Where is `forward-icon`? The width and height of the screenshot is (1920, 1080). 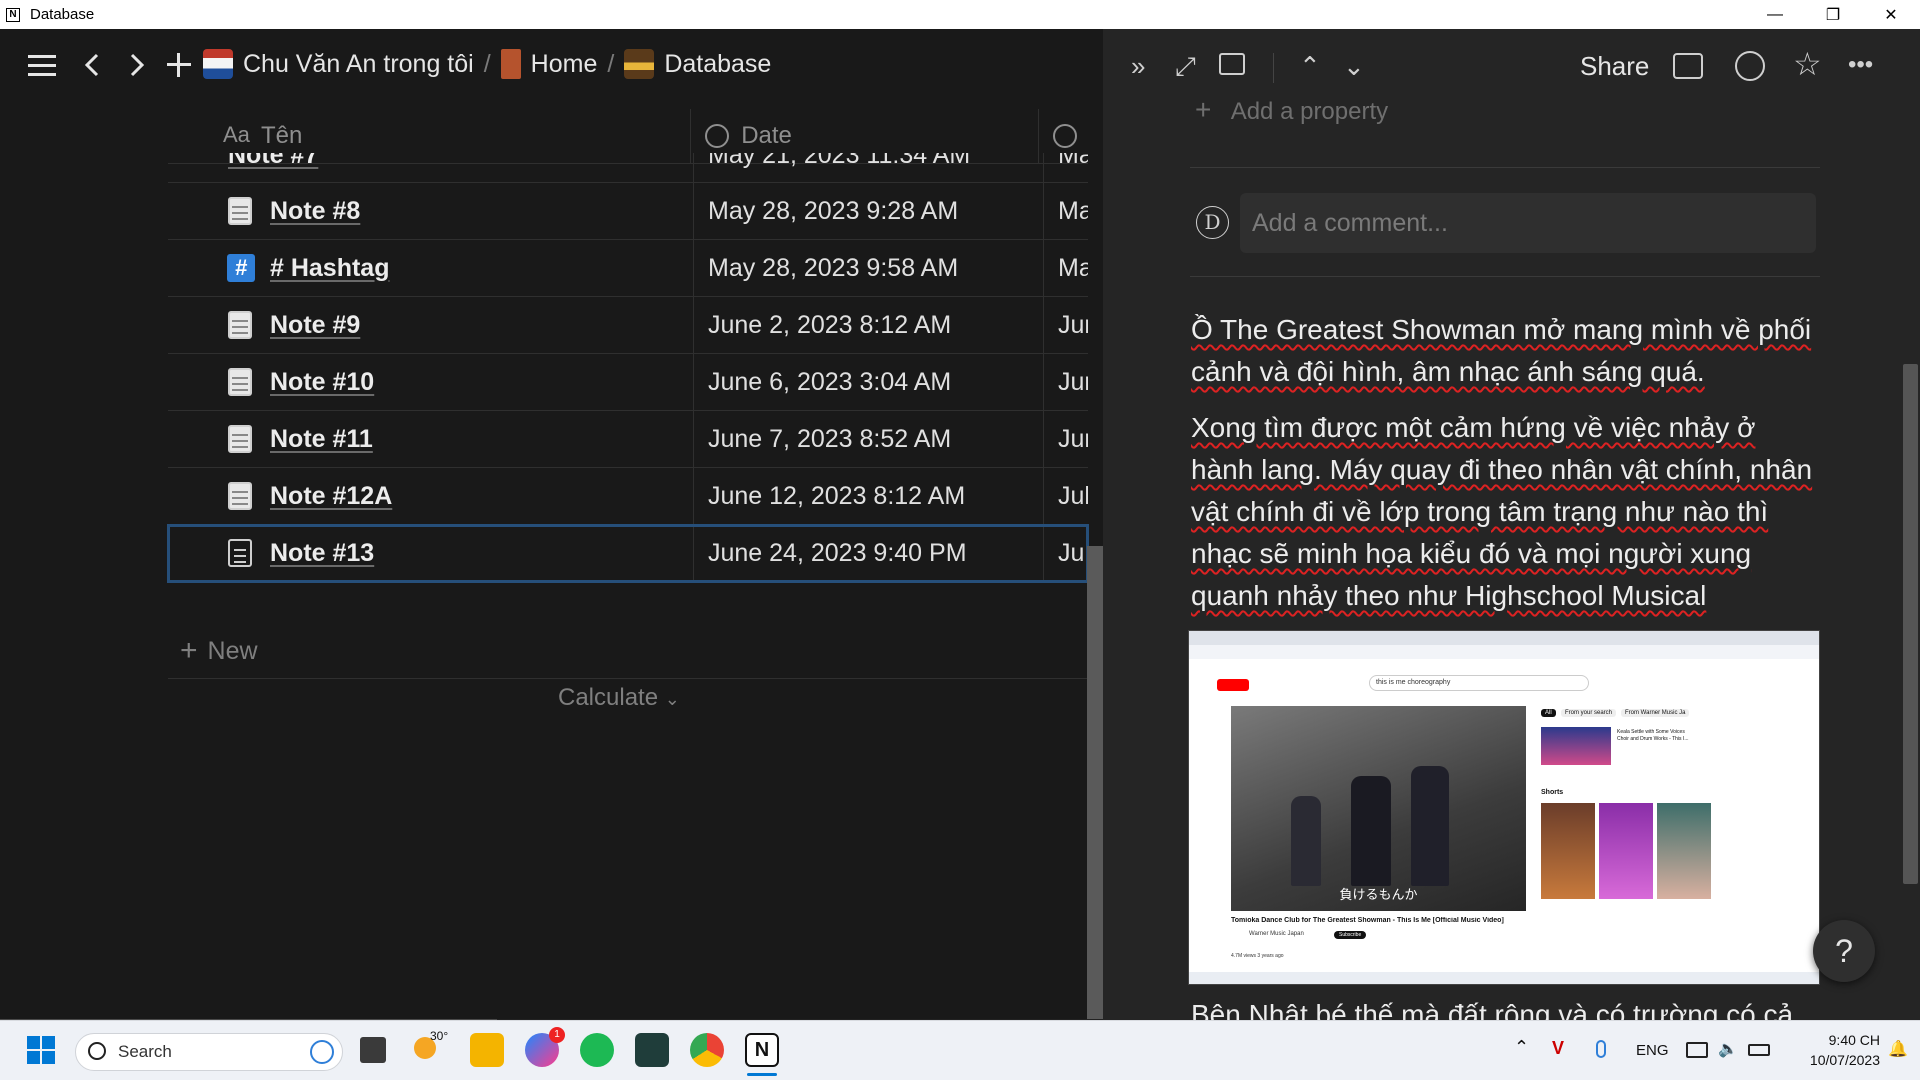 forward-icon is located at coordinates (137, 65).